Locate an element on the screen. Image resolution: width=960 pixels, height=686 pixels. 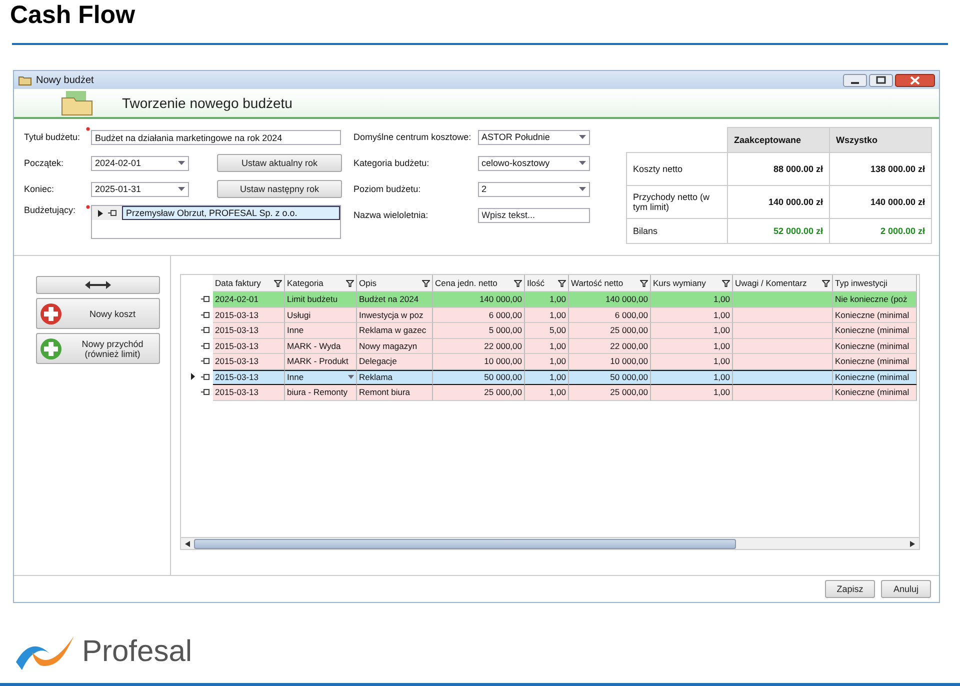
text-field: Budżet na działania marketingowe na rok 2024 is located at coordinates (216, 137).